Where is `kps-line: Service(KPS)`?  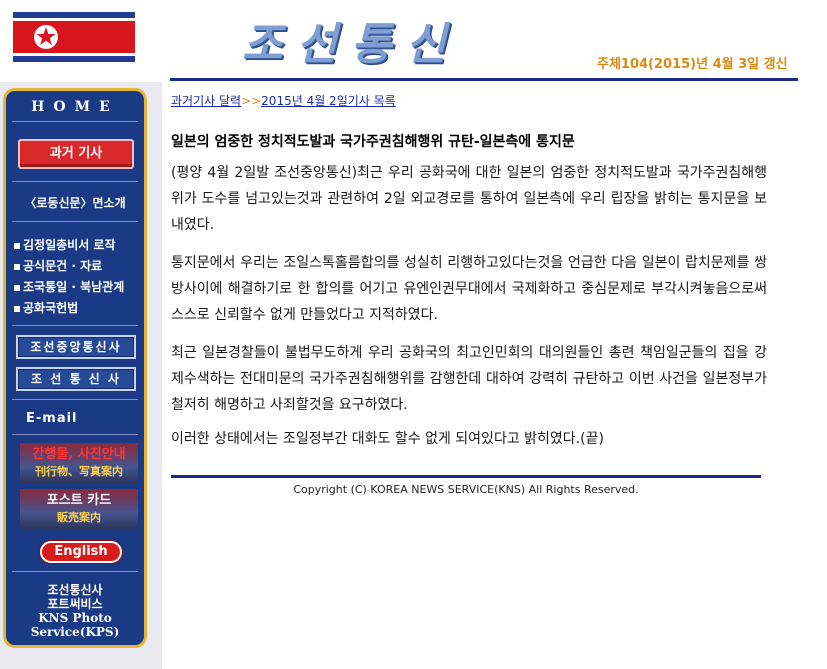
kps-line: Service(KPS) is located at coordinates (75, 632).